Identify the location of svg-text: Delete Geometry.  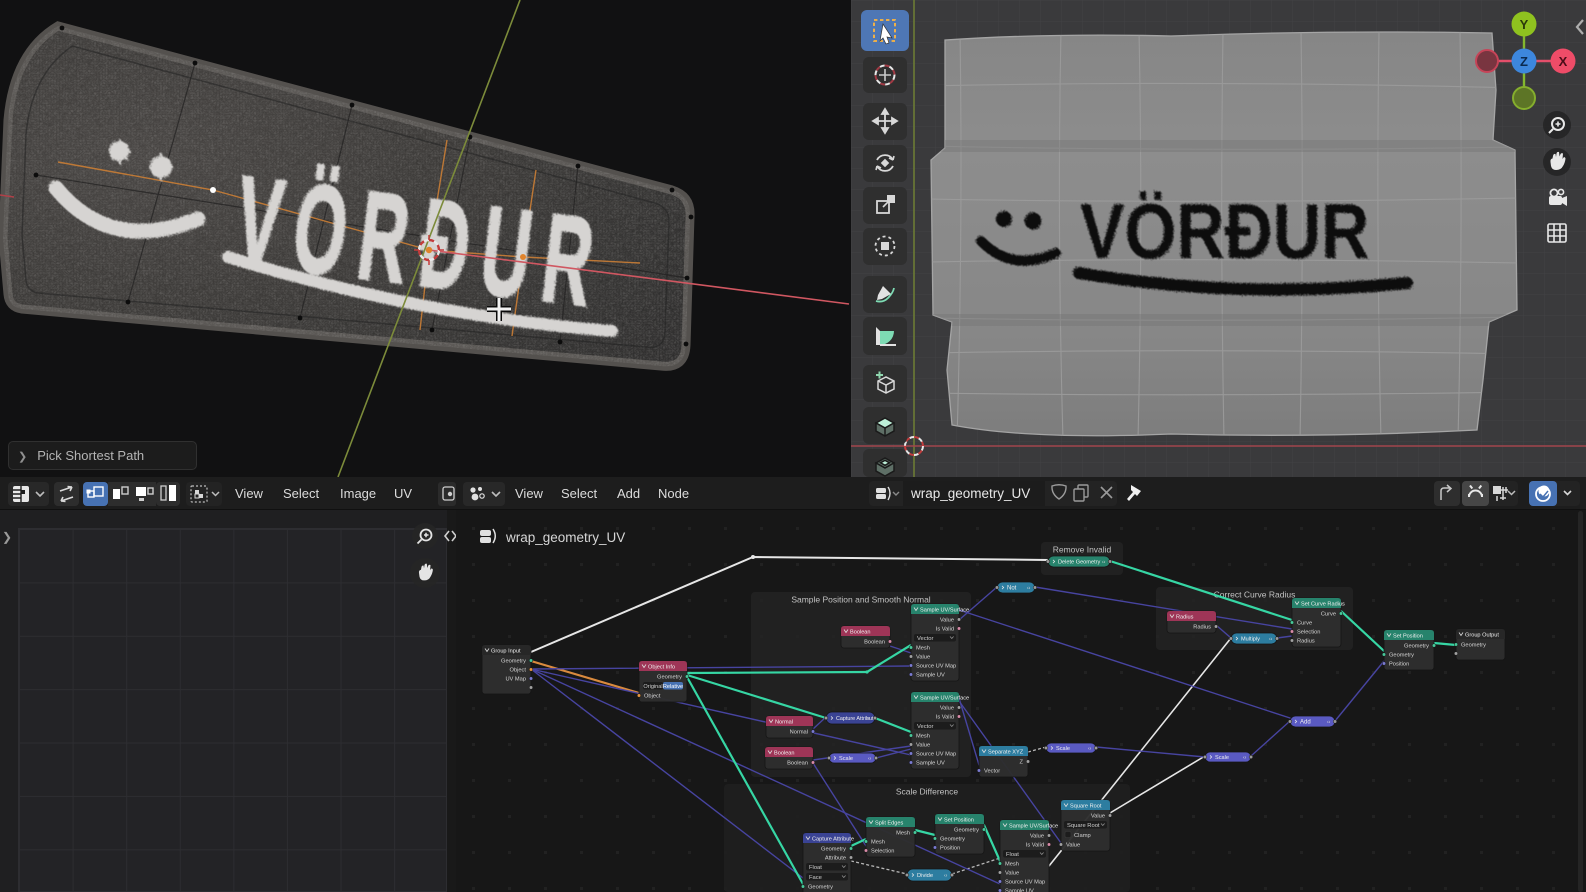
(1079, 563).